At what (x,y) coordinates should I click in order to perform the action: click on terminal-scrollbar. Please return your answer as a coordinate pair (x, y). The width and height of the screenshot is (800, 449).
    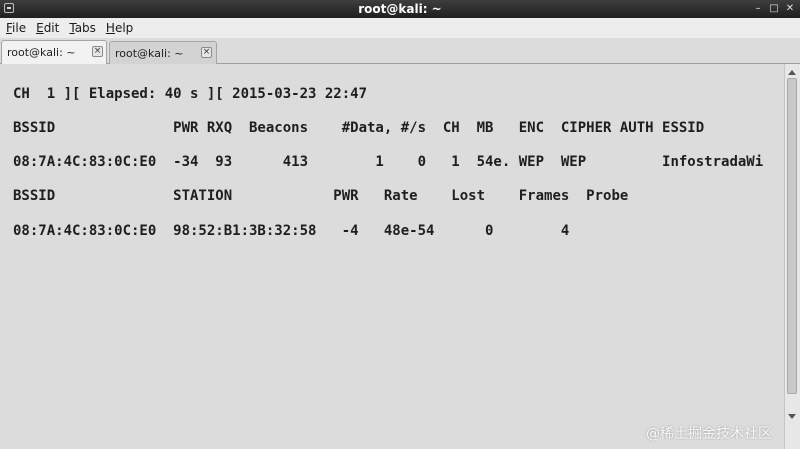
    Looking at the image, I should click on (792, 256).